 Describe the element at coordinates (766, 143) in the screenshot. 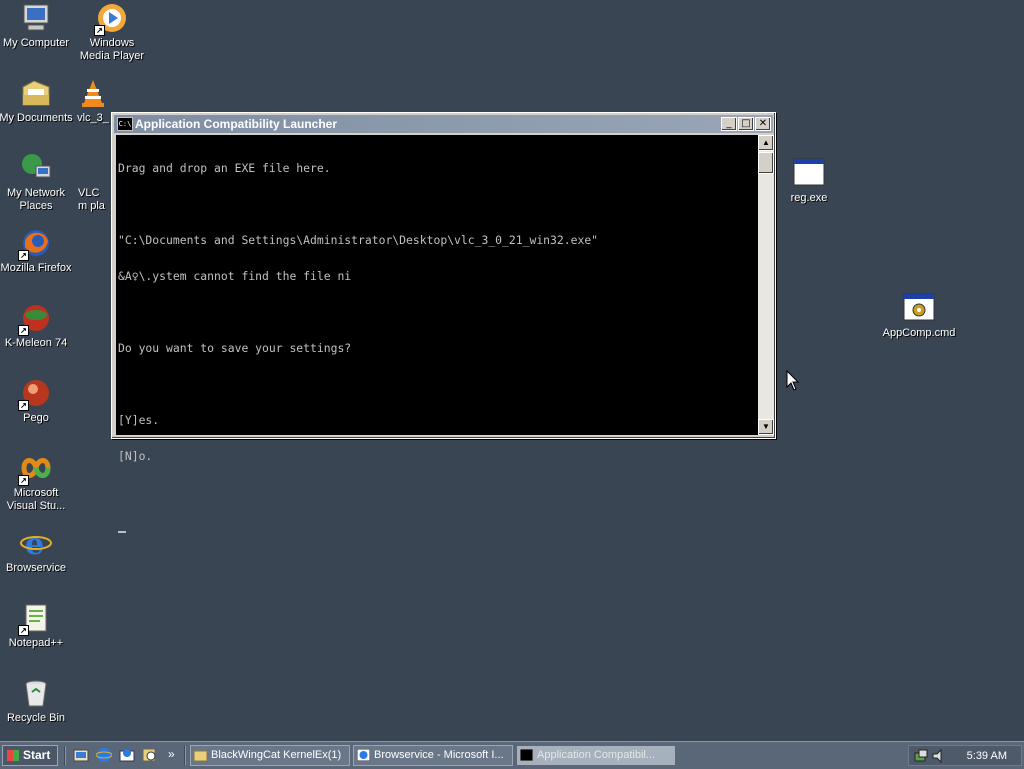

I see `scroll-up-arrow-icon: ▲` at that location.